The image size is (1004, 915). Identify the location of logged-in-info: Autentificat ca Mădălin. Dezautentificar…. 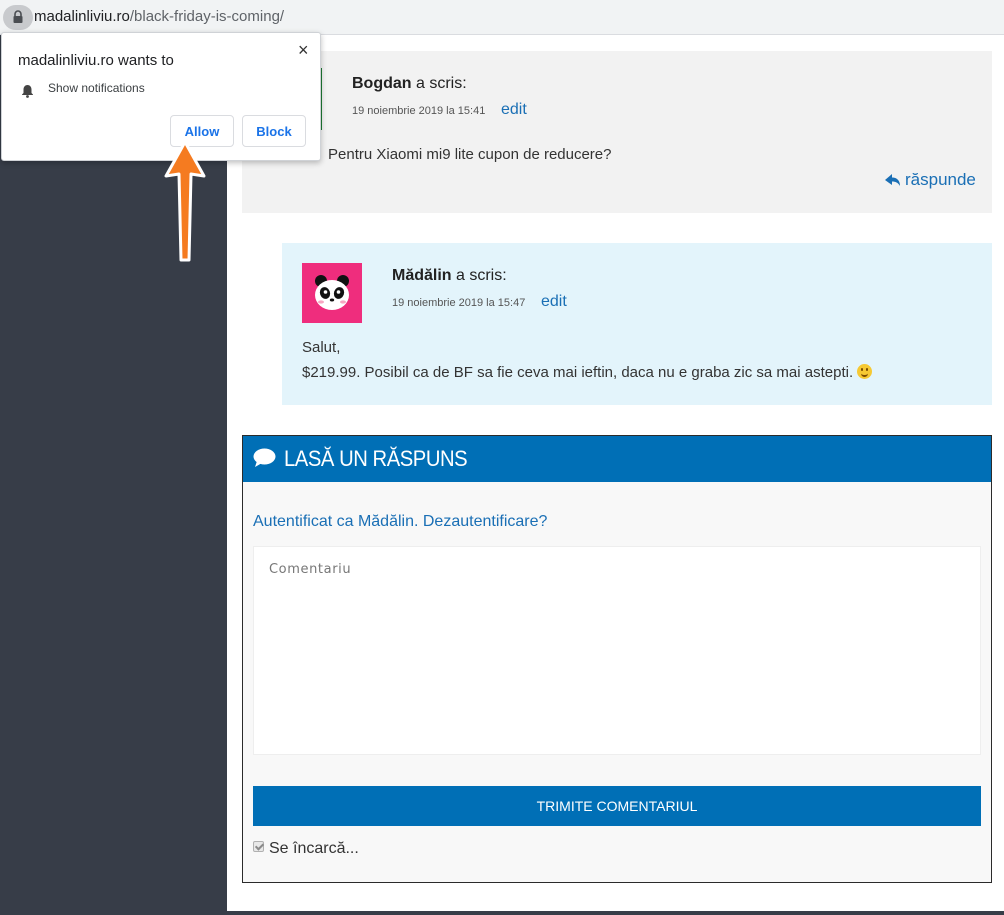
(400, 522).